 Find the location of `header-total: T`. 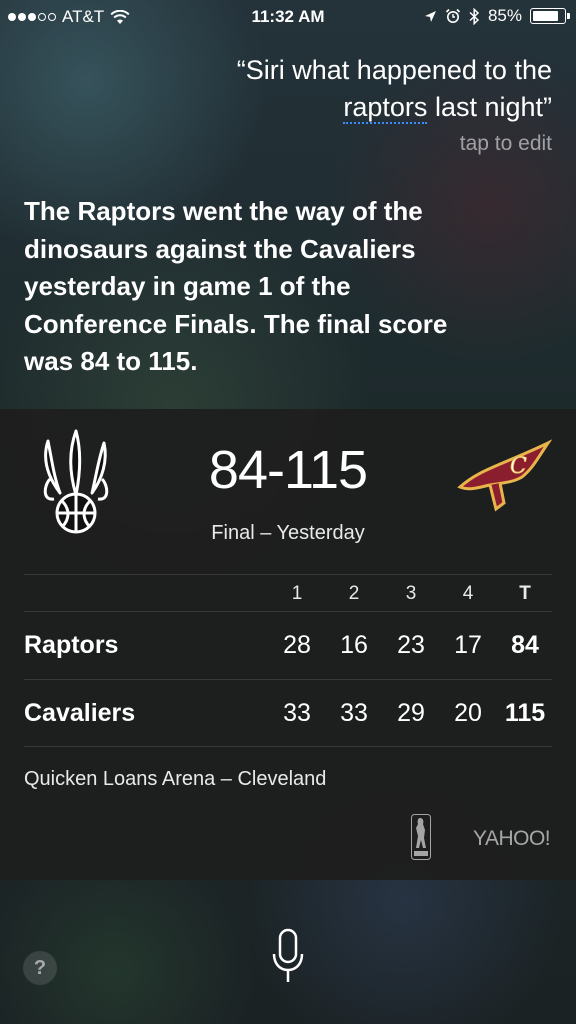

header-total: T is located at coordinates (525, 593).